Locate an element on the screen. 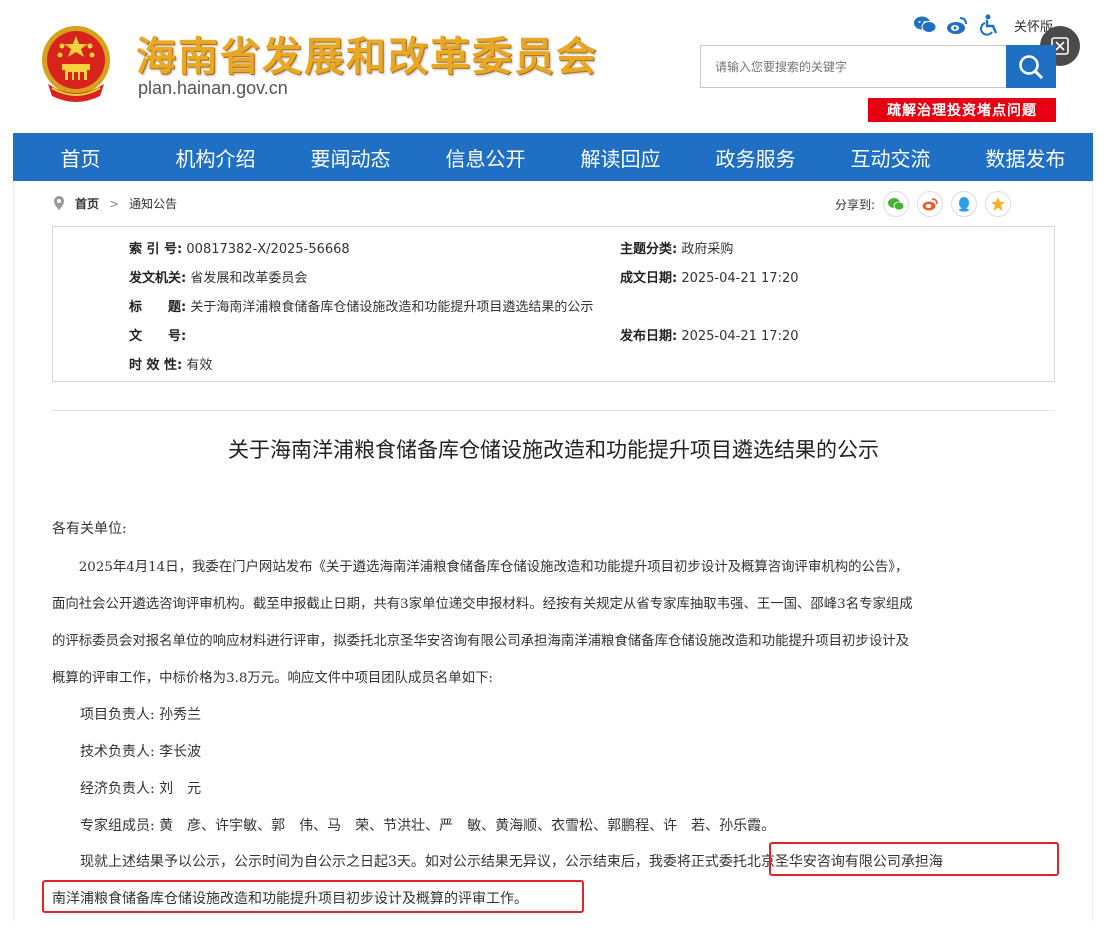 The image size is (1107, 952). nav-item-services: 政务服务 is located at coordinates (755, 157).